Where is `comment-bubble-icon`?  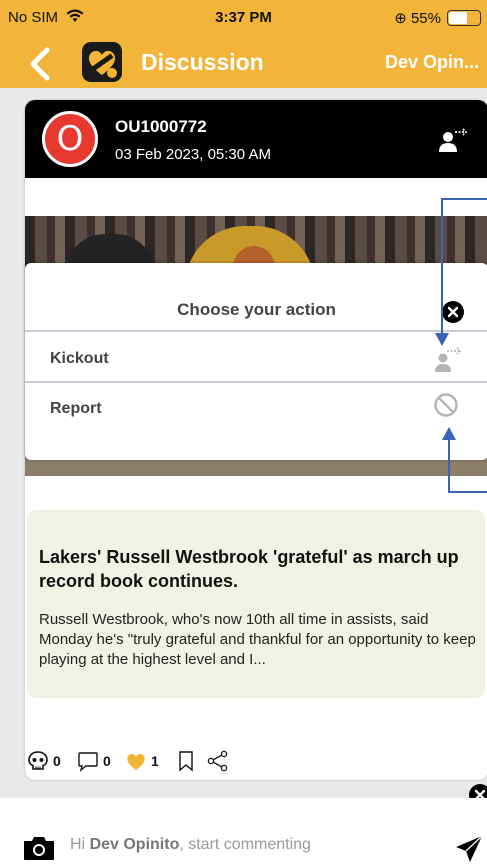 comment-bubble-icon is located at coordinates (88, 762).